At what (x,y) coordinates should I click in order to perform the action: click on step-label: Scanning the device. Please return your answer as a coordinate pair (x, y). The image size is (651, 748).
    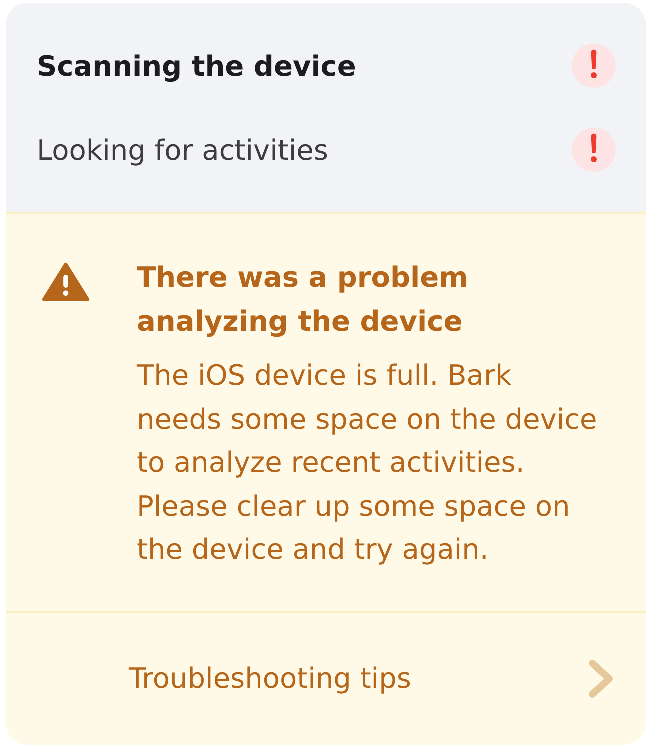
    Looking at the image, I should click on (196, 66).